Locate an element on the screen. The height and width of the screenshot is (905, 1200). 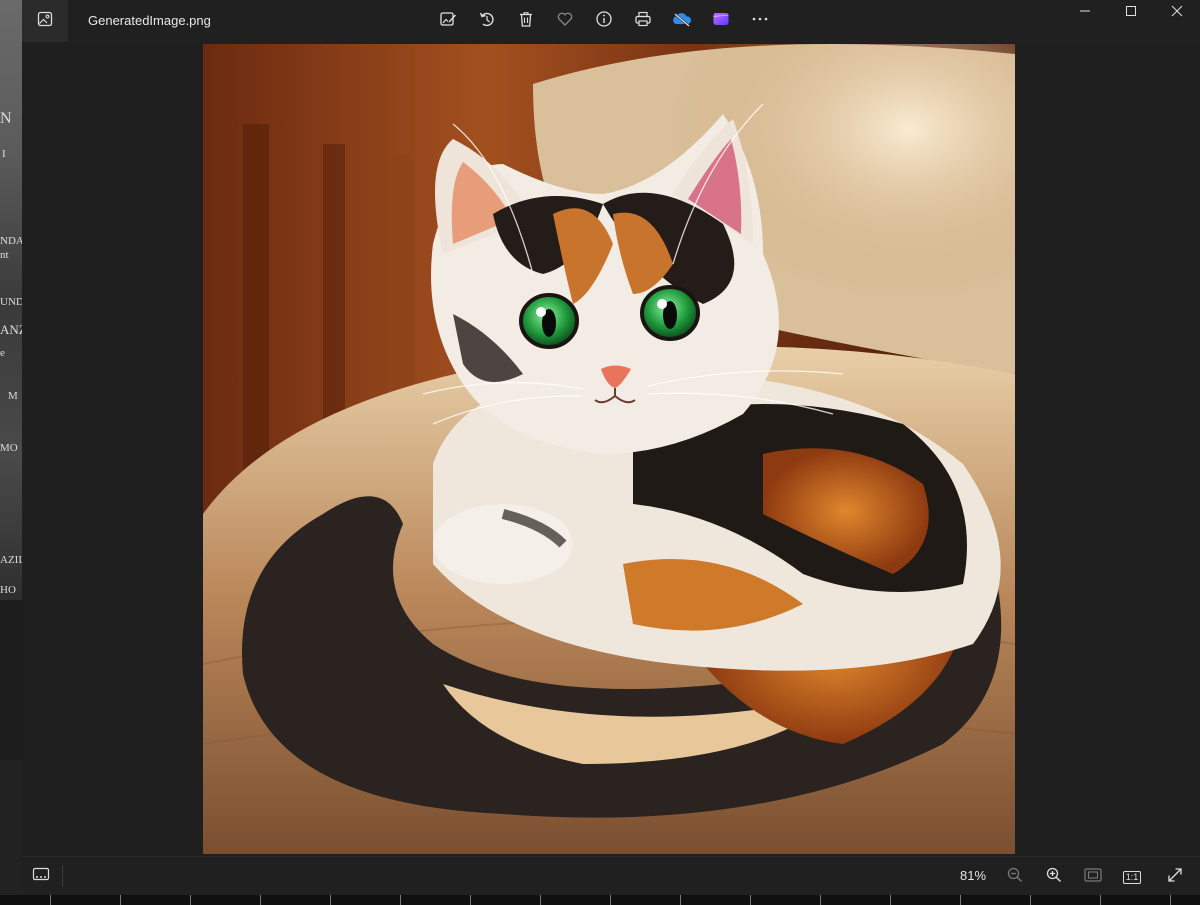
print-button is located at coordinates (643, 21).